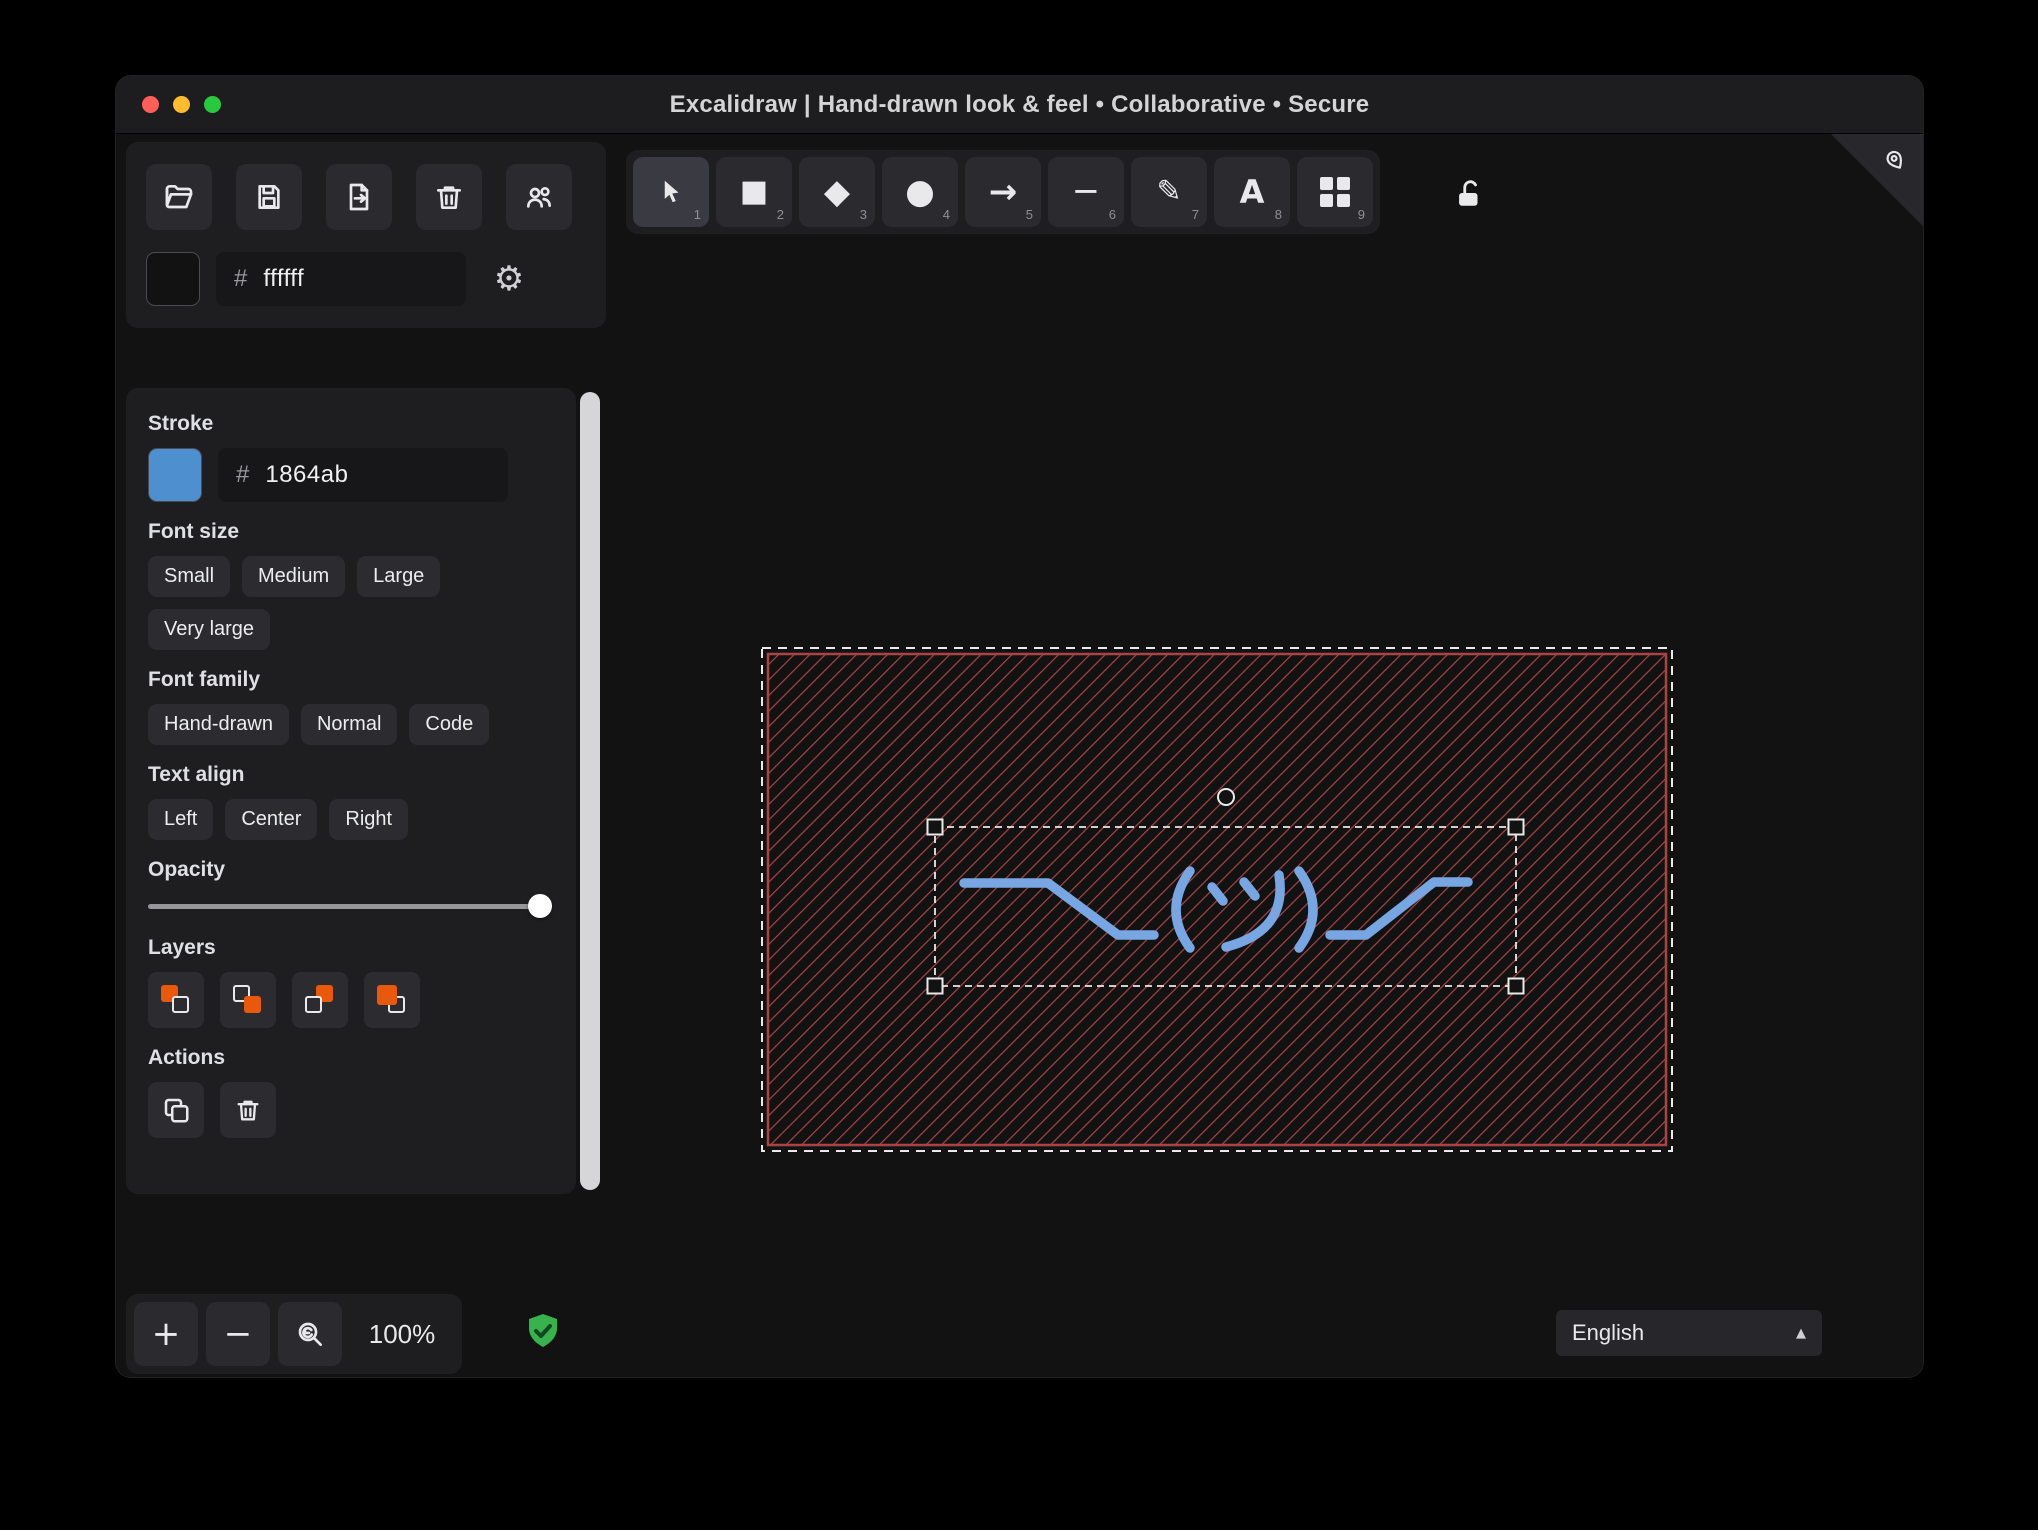  I want to click on resize-handle-top-left, so click(935, 827).